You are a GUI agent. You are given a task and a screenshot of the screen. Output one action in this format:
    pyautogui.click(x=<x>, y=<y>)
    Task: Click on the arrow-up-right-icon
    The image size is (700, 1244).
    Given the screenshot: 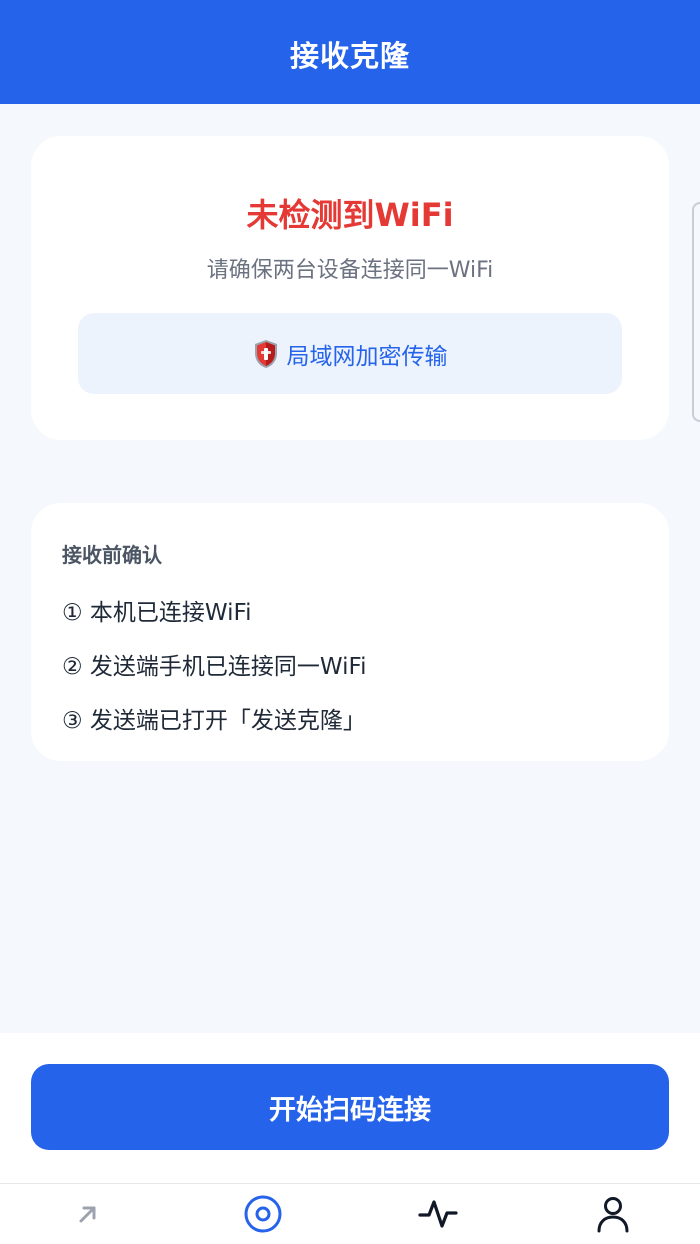 What is the action you would take?
    pyautogui.click(x=88, y=1214)
    